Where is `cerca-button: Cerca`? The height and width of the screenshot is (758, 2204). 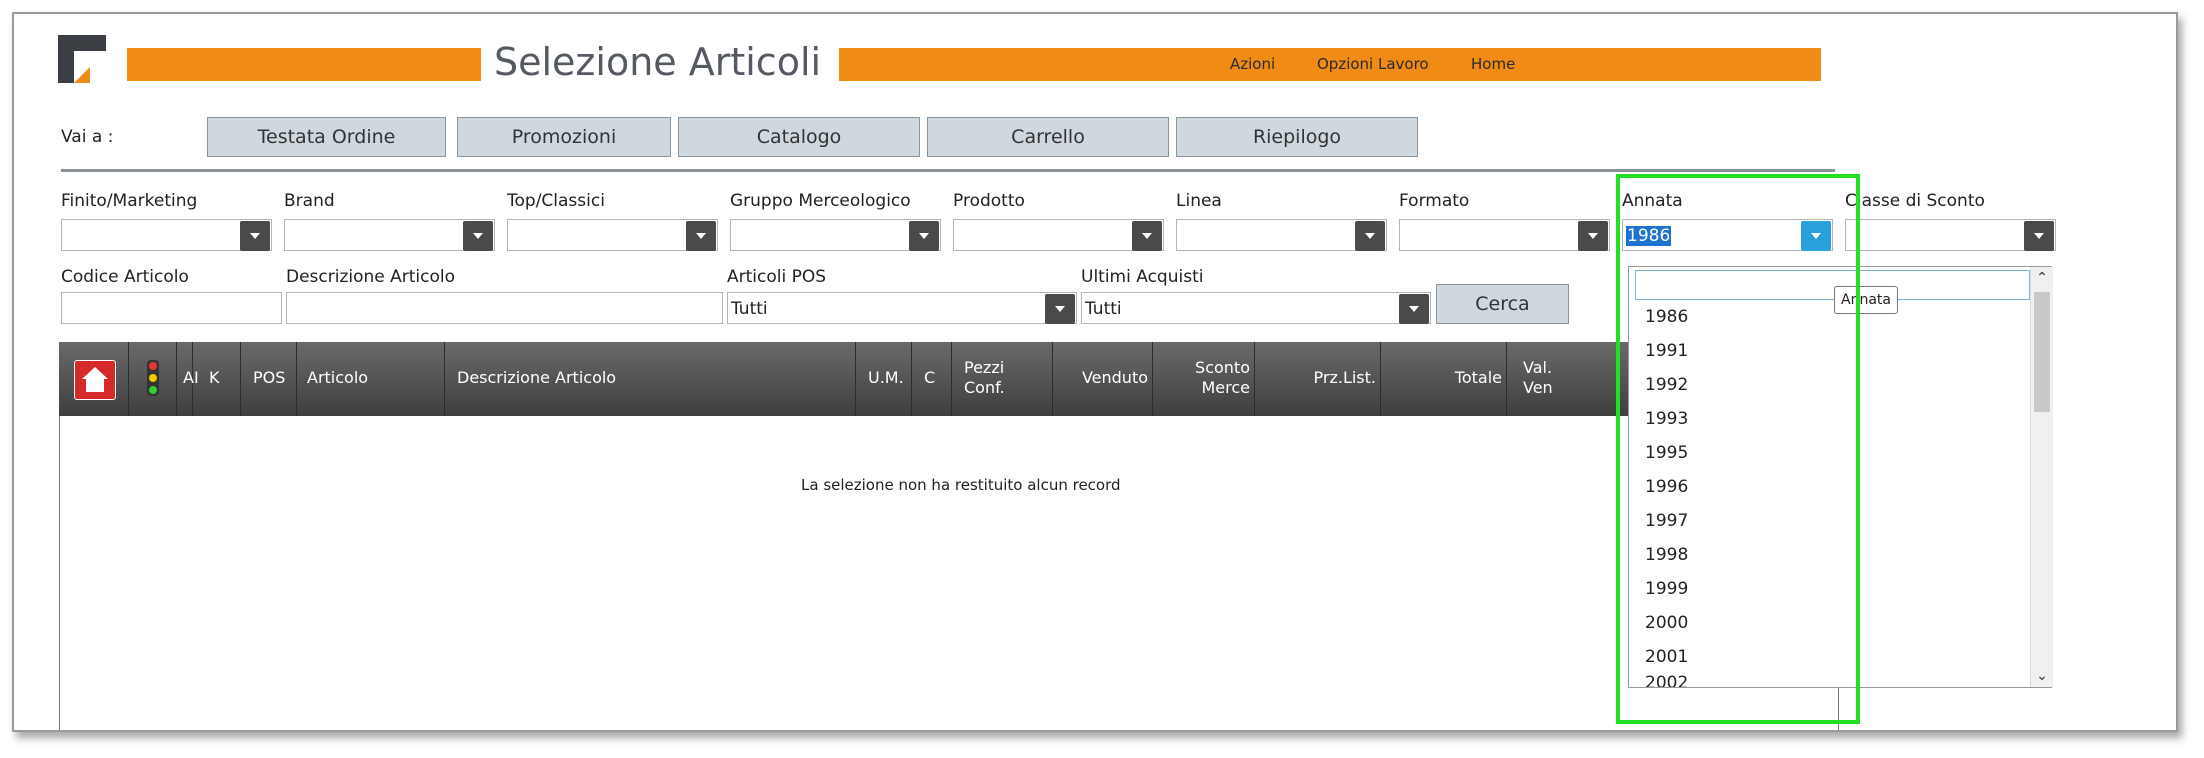 cerca-button: Cerca is located at coordinates (1502, 304).